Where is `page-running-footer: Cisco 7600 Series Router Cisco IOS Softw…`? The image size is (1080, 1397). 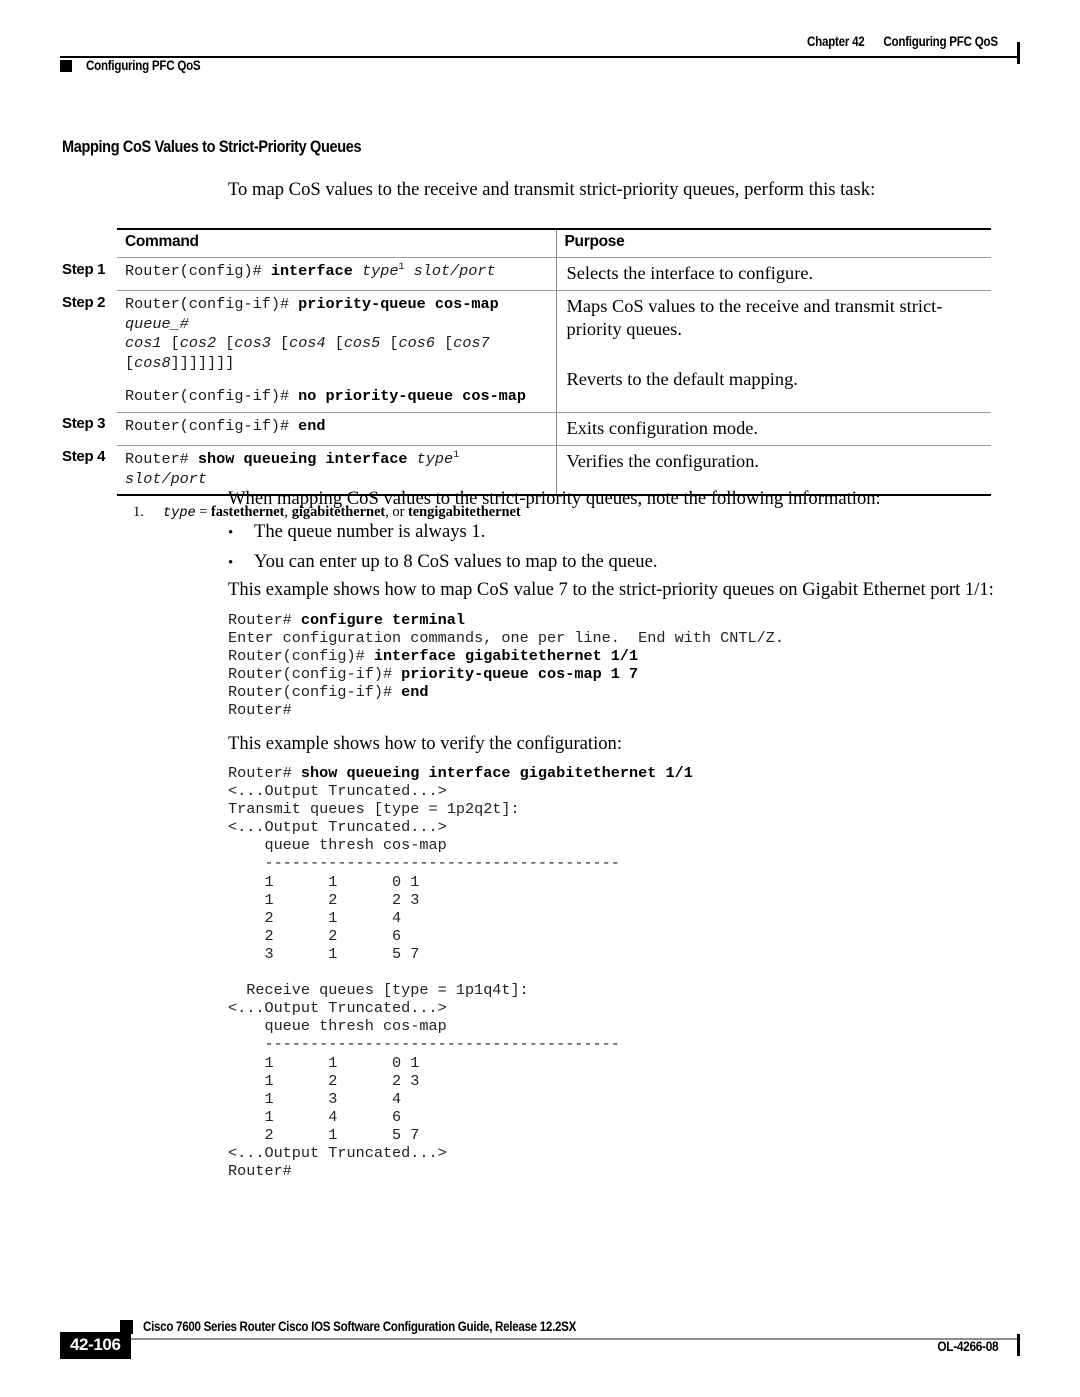 page-running-footer: Cisco 7600 Series Router Cisco IOS Softw… is located at coordinates (540, 1349).